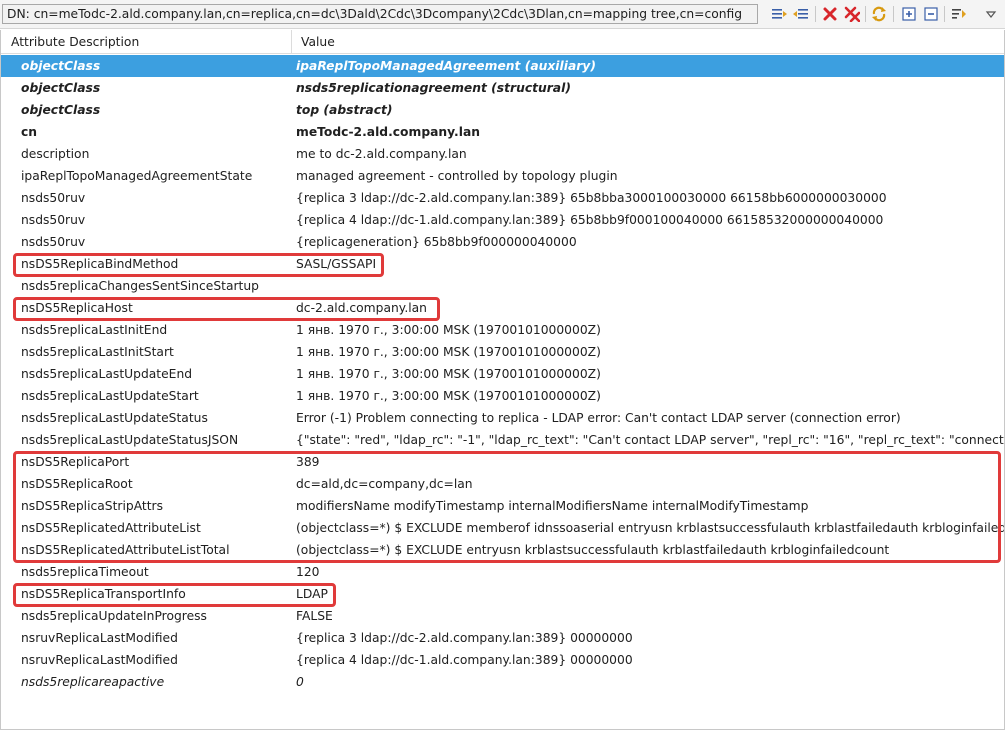  What do you see at coordinates (852, 14) in the screenshot?
I see `delete-all-icon` at bounding box center [852, 14].